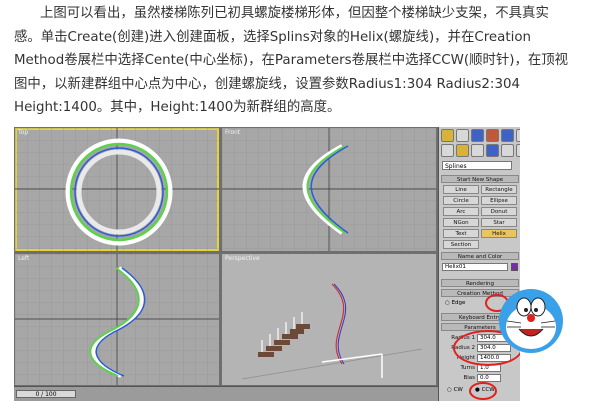  What do you see at coordinates (461, 233) in the screenshot?
I see `text-button: Text` at bounding box center [461, 233].